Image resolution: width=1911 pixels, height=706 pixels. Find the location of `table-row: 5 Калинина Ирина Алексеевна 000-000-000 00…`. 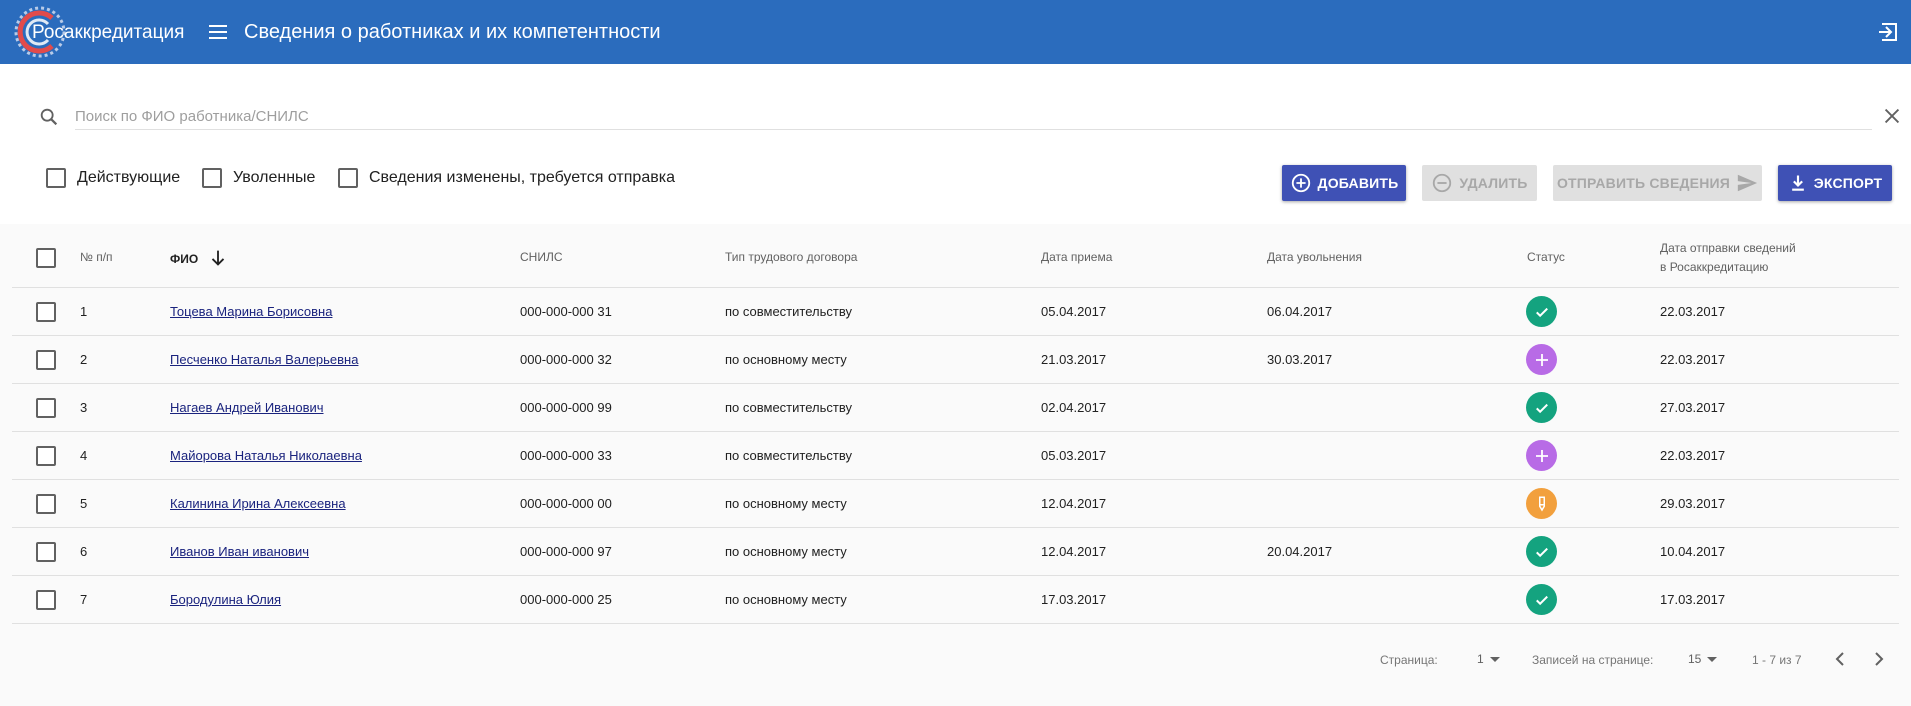

table-row: 5 Калинина Ирина Алексеевна 000-000-000 00… is located at coordinates (955, 504).